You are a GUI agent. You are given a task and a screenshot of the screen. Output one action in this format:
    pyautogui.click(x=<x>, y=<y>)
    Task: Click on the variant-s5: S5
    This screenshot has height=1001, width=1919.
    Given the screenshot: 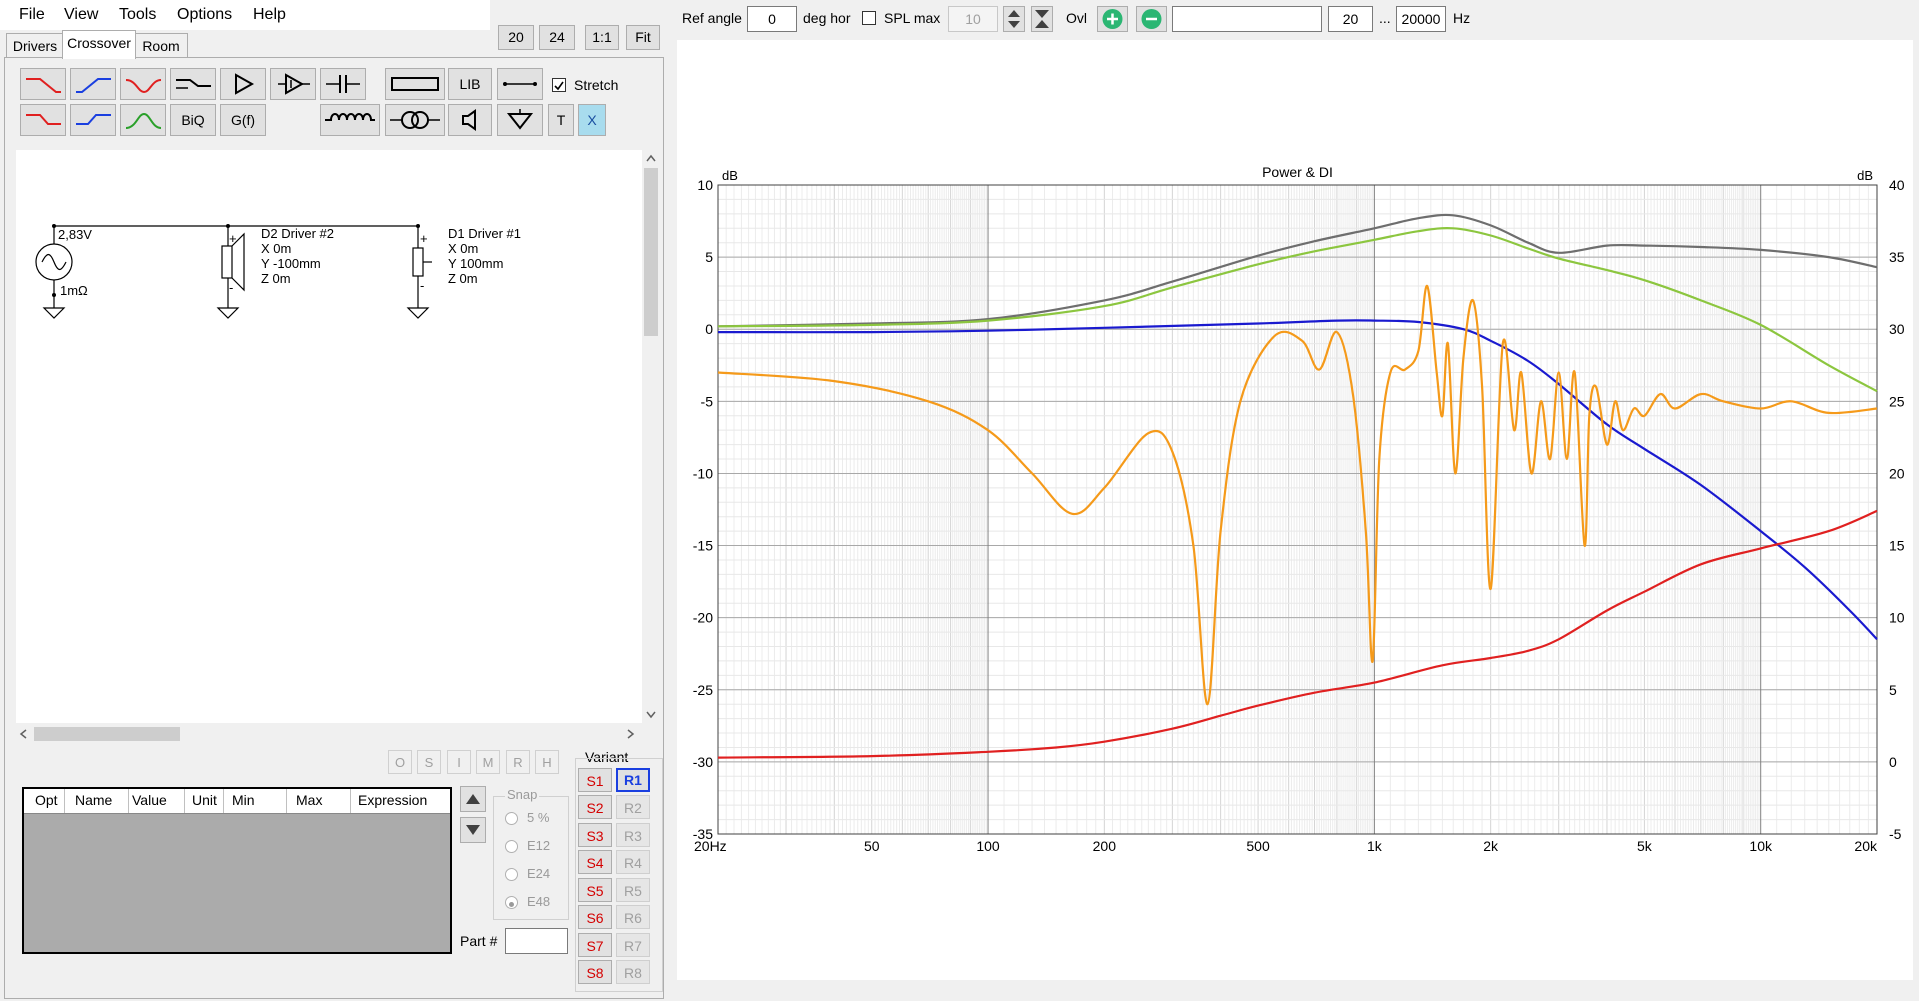 What is the action you would take?
    pyautogui.click(x=595, y=890)
    